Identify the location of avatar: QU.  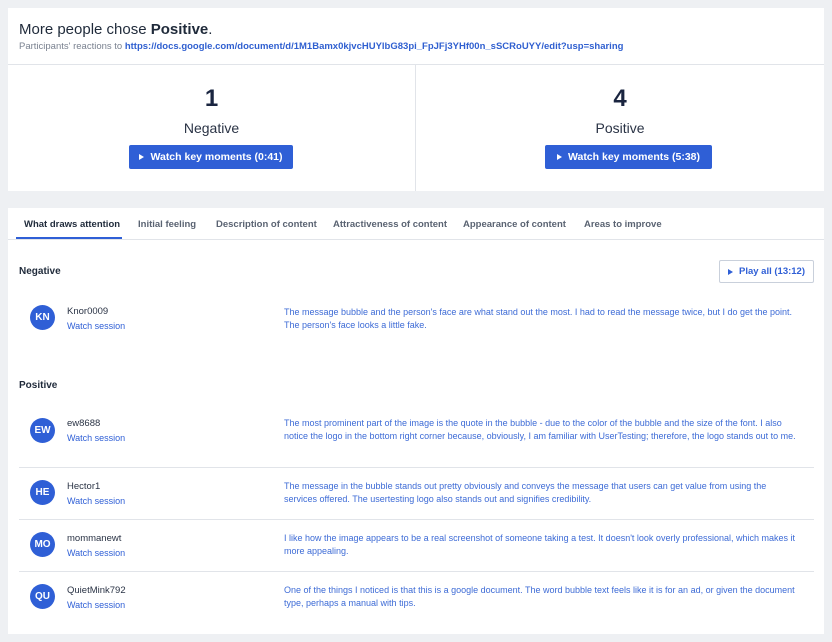
(42, 596).